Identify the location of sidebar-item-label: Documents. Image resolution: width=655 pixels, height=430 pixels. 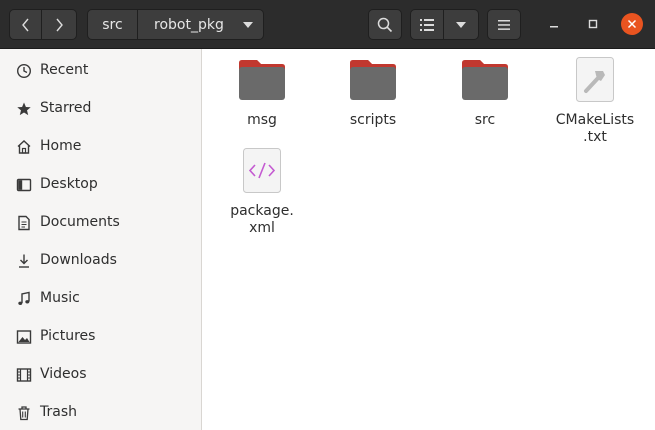
(80, 222).